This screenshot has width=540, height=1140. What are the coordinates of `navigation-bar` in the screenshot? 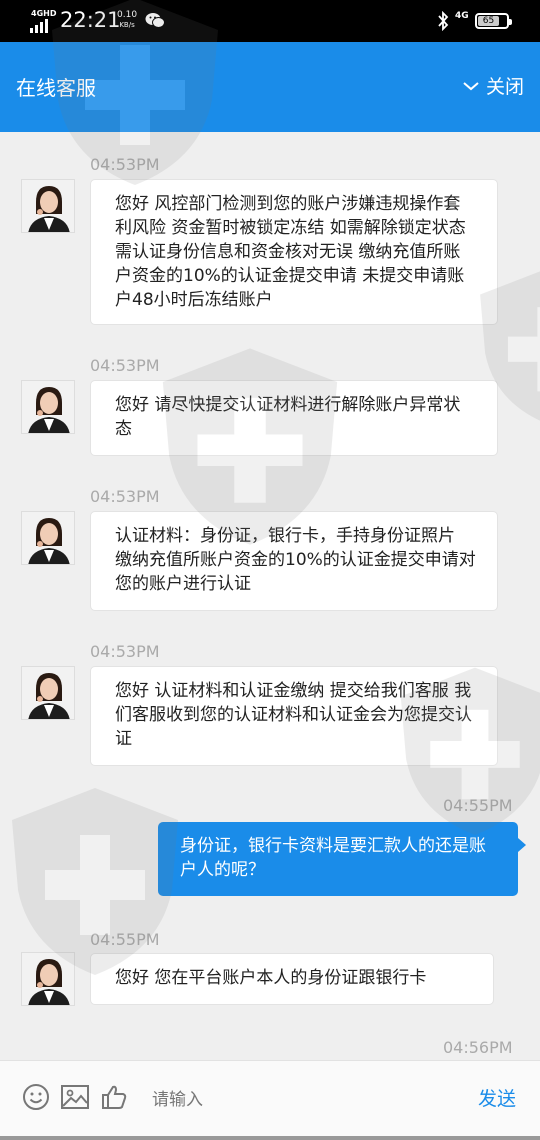 It's located at (270, 1138).